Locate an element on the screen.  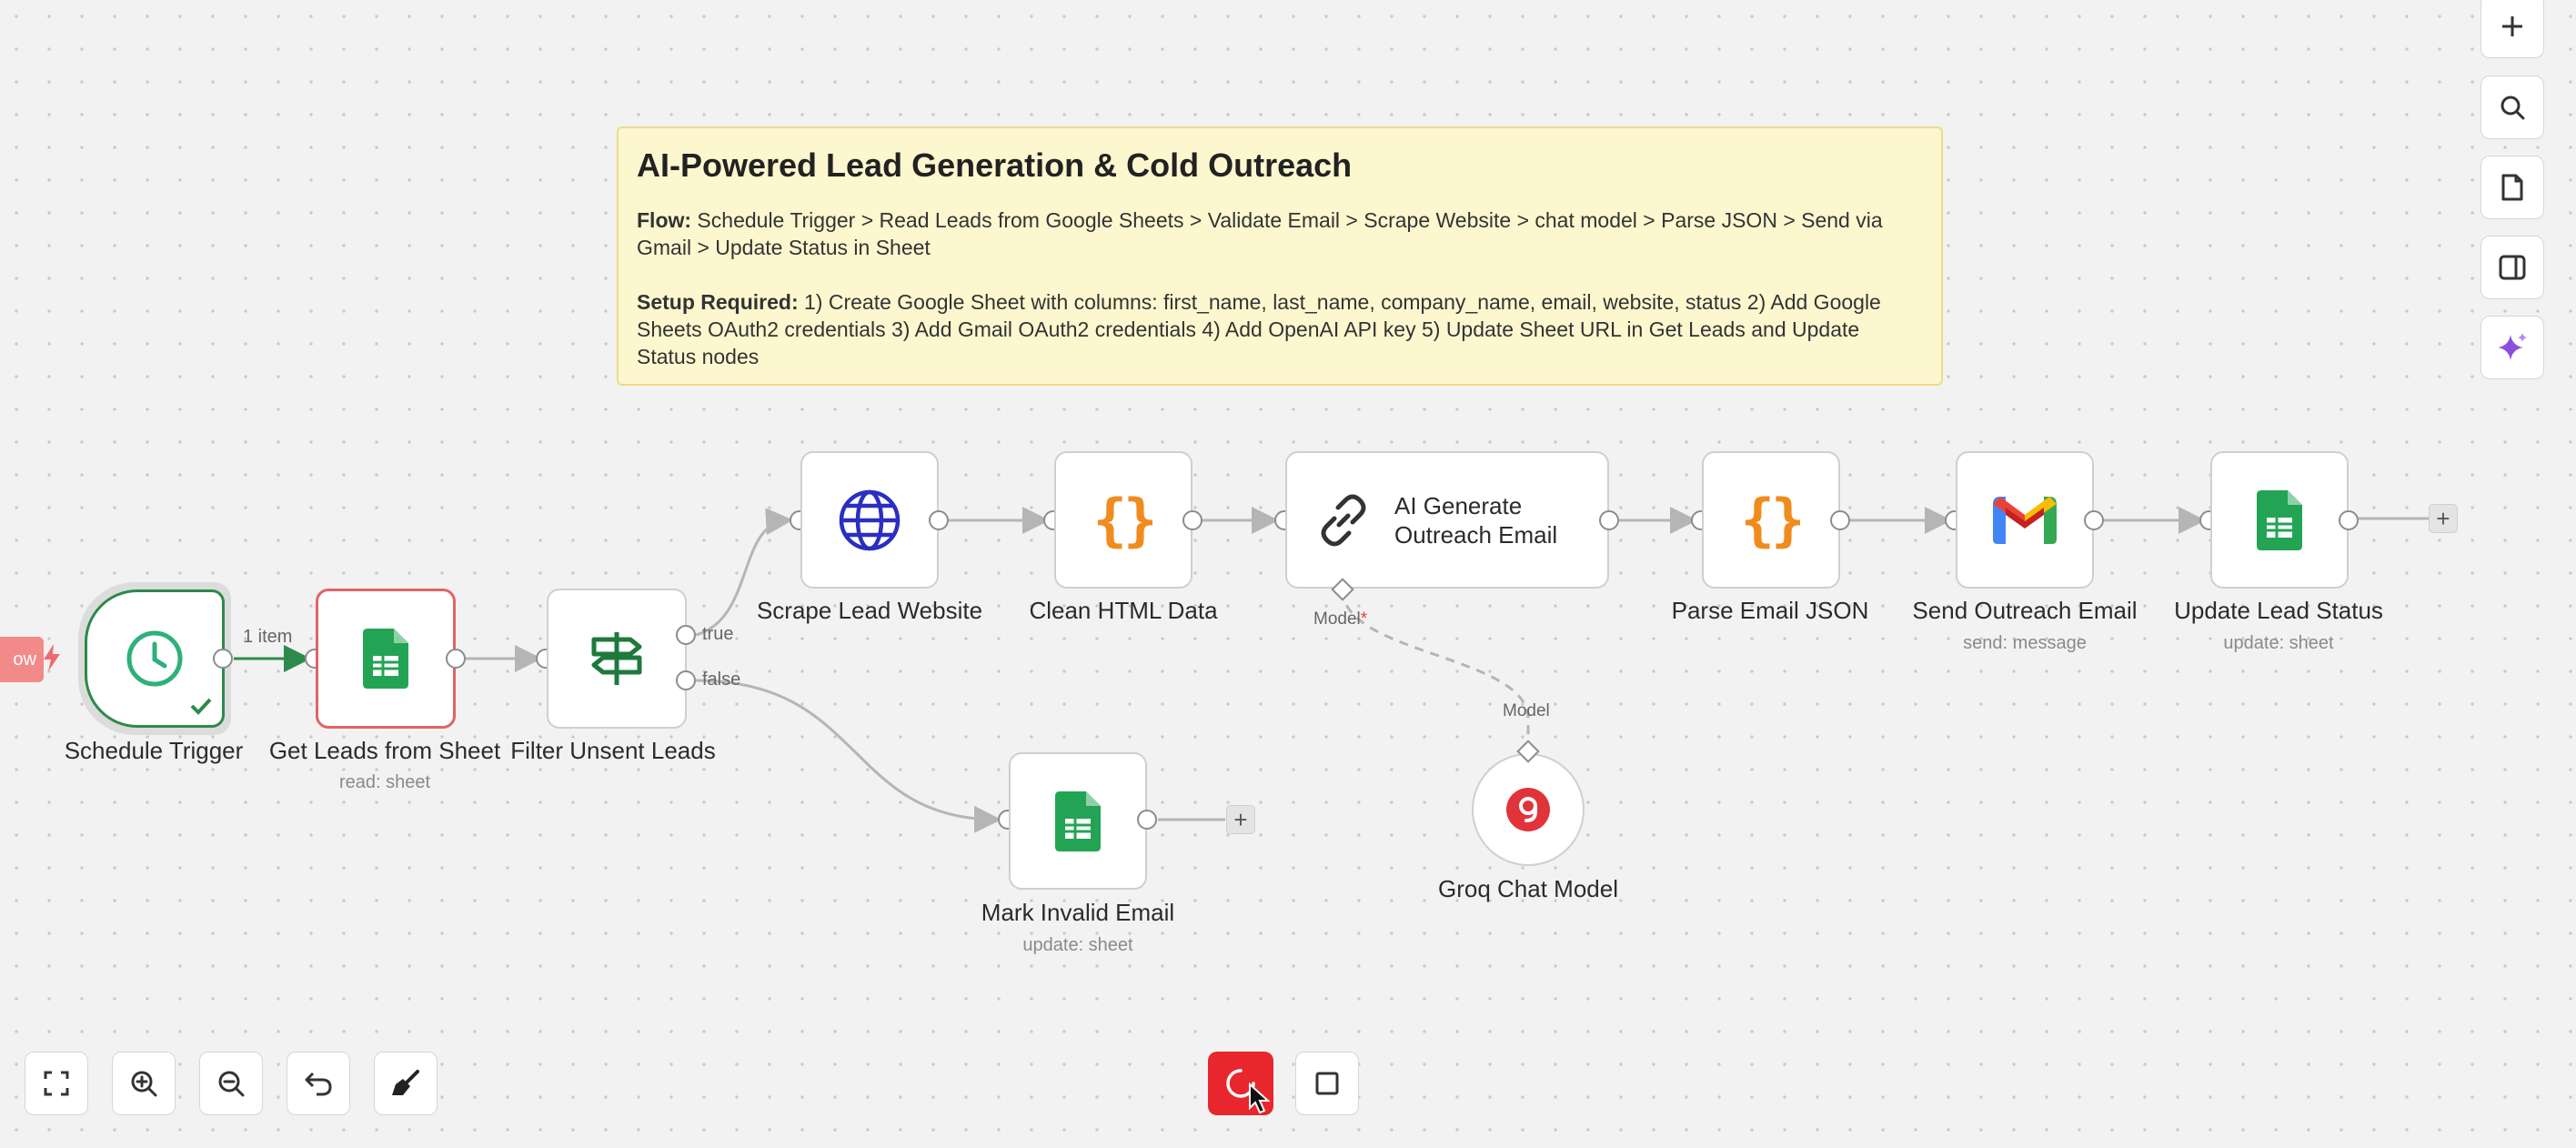
search-nodes-button is located at coordinates (2512, 107).